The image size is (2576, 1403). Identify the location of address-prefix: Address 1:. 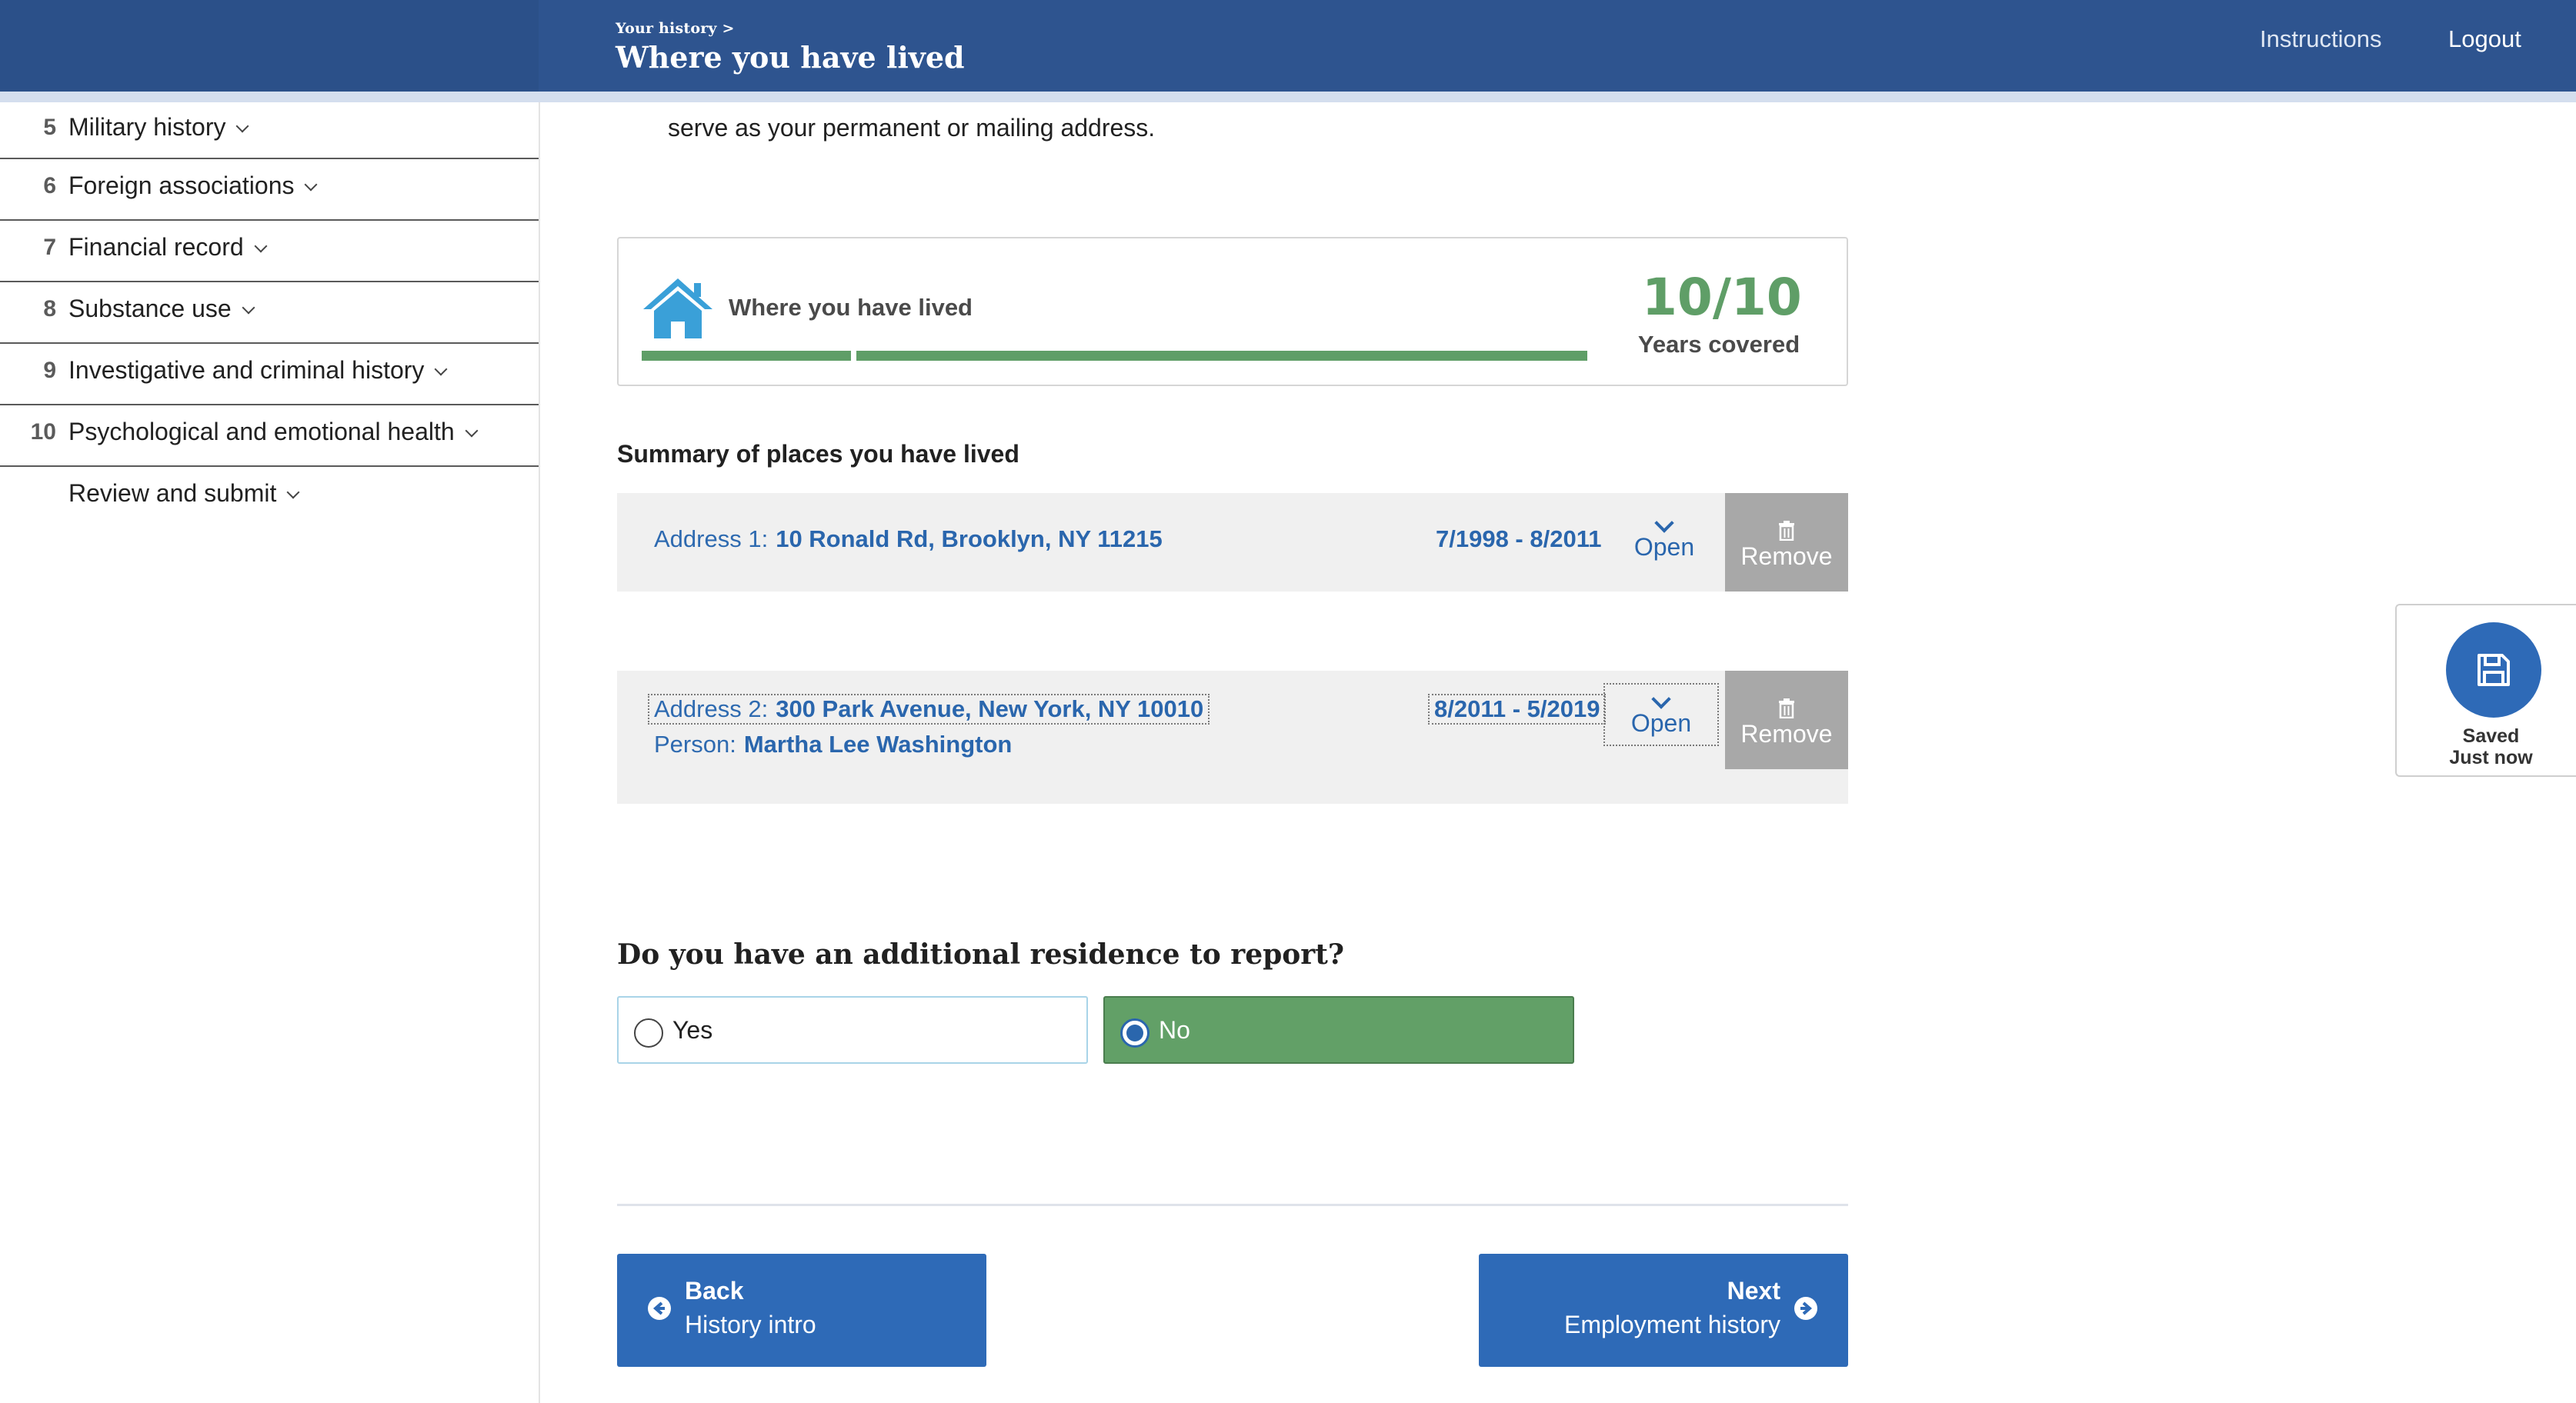
(711, 538).